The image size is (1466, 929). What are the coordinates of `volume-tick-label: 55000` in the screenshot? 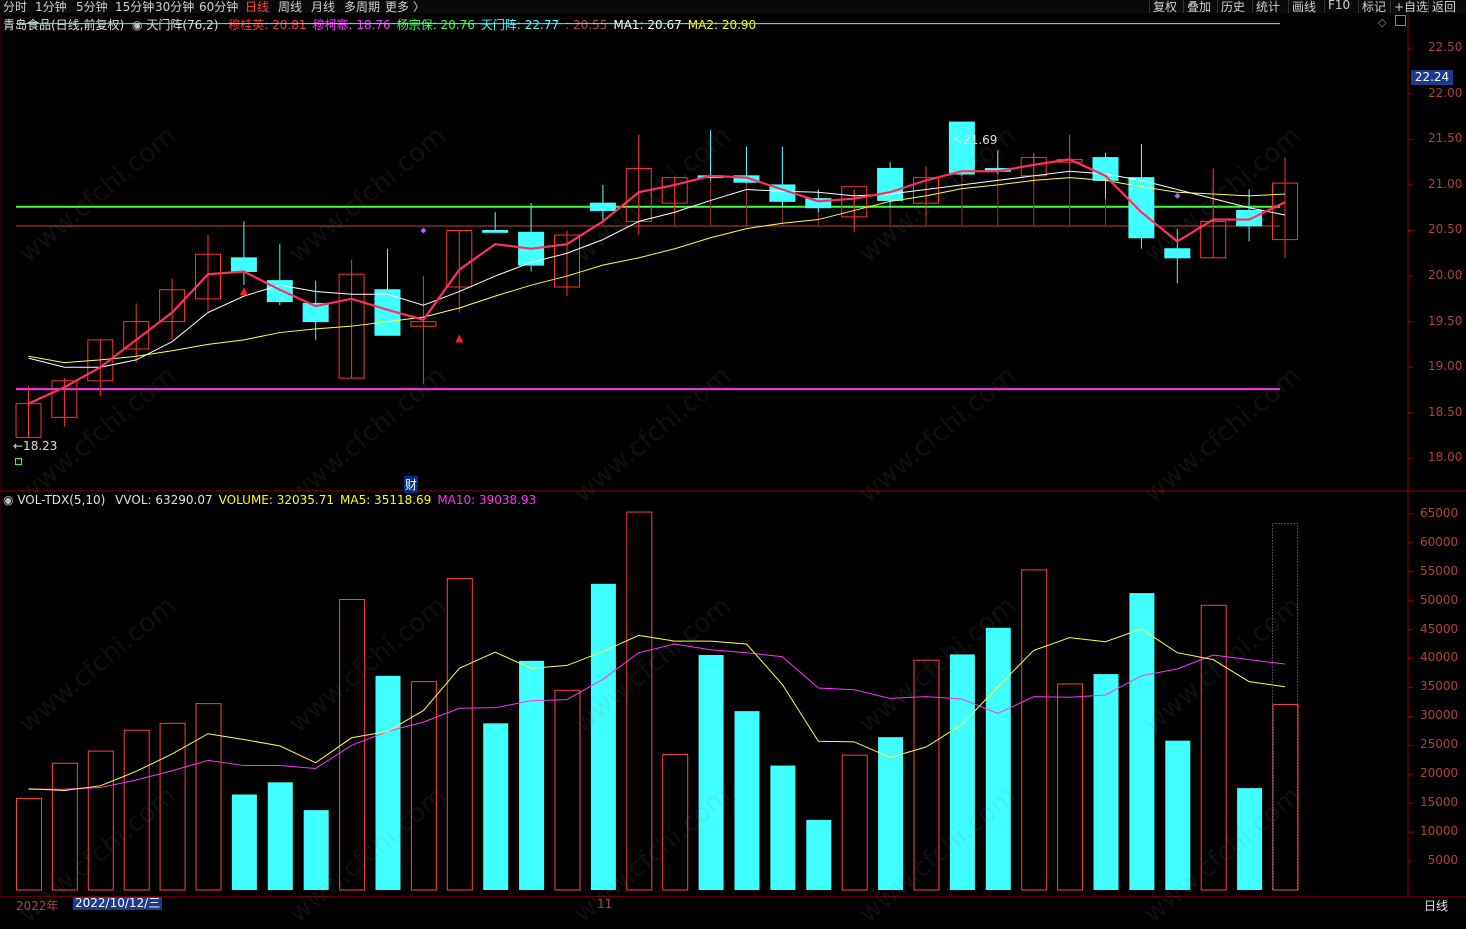 It's located at (1439, 570).